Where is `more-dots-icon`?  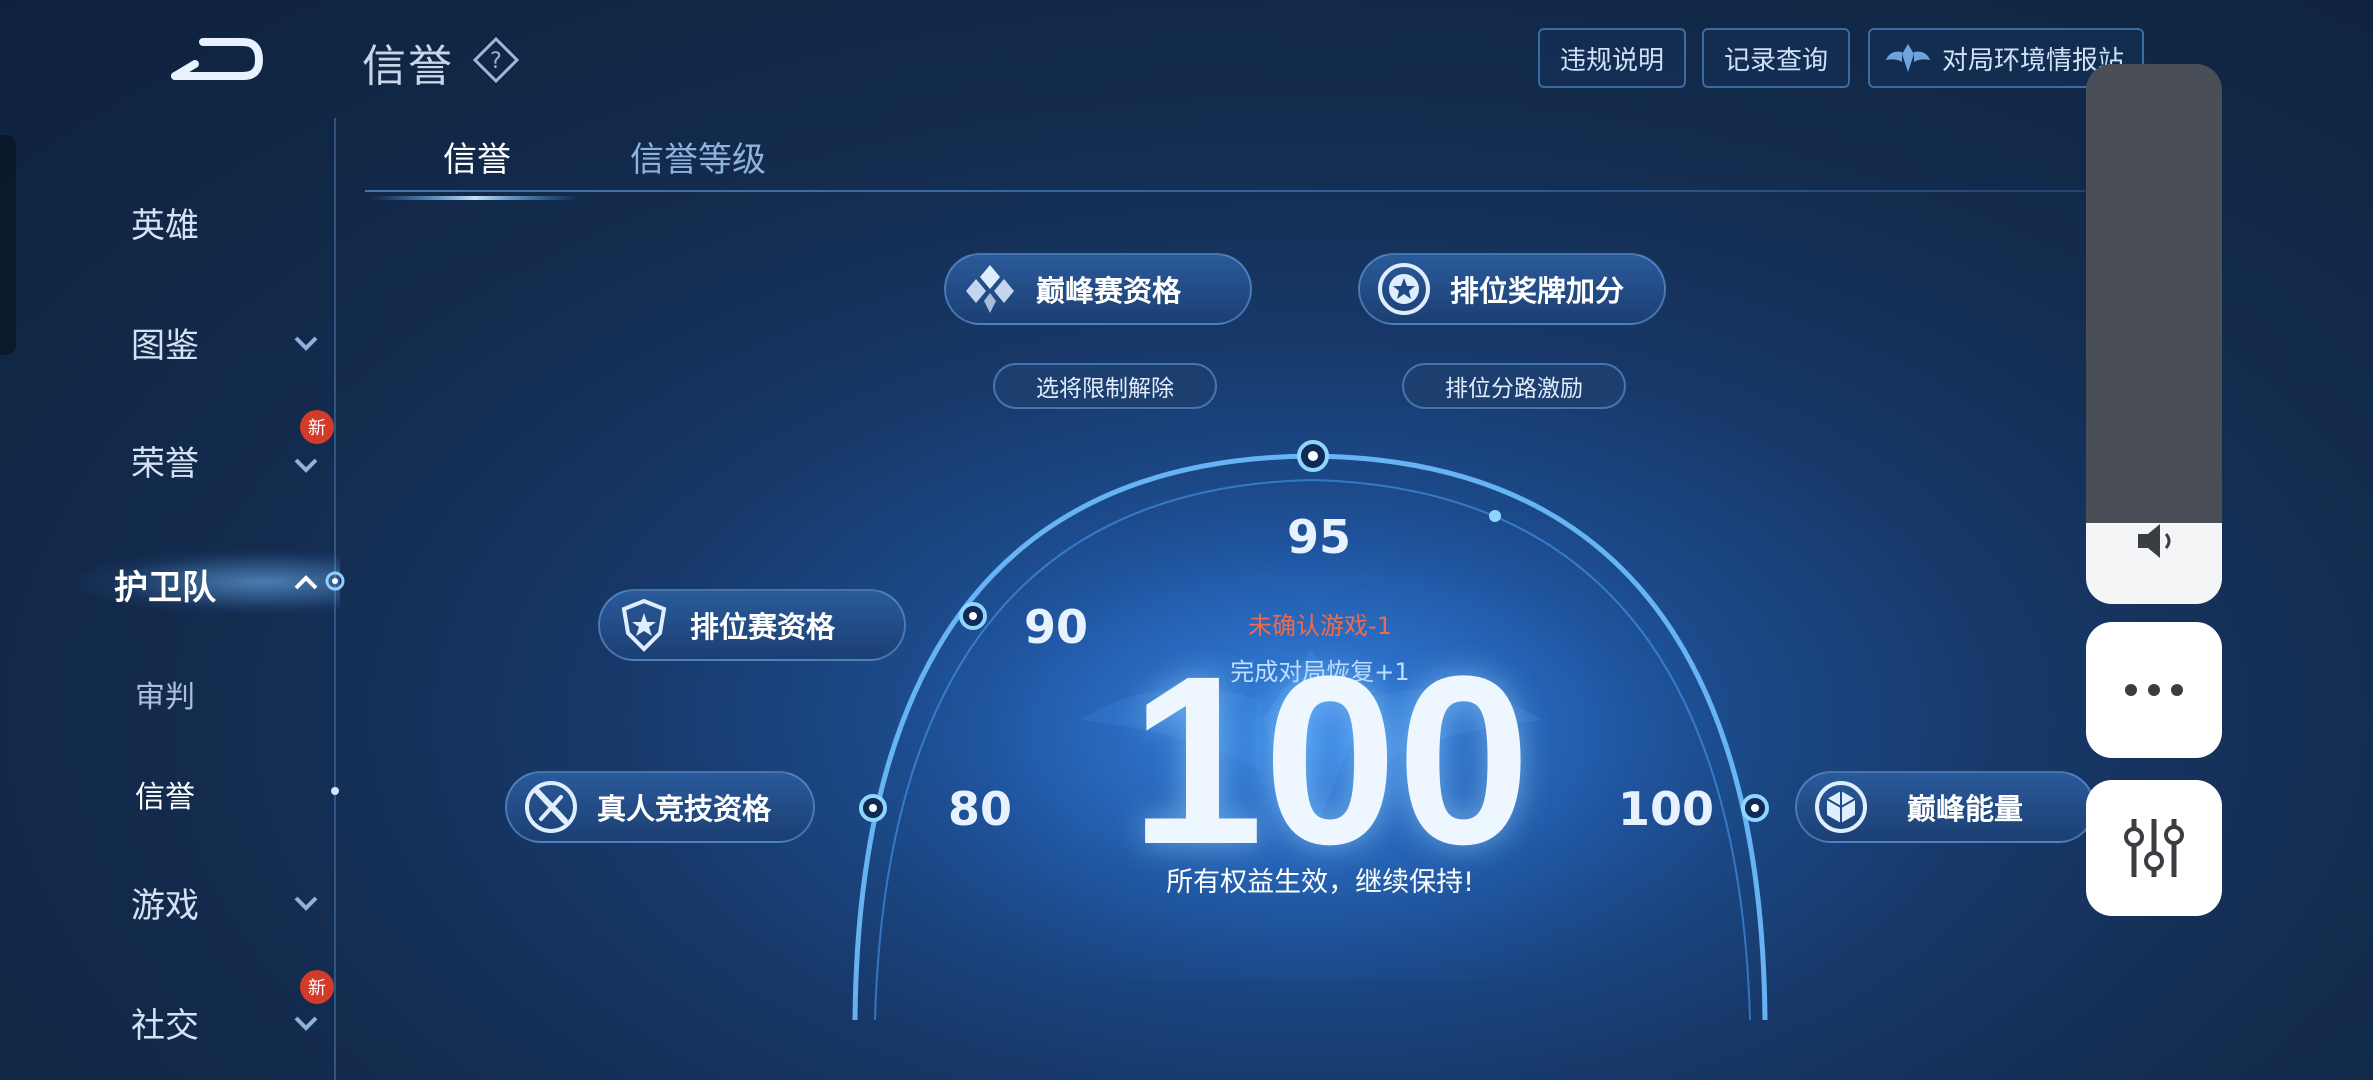 more-dots-icon is located at coordinates (2154, 690).